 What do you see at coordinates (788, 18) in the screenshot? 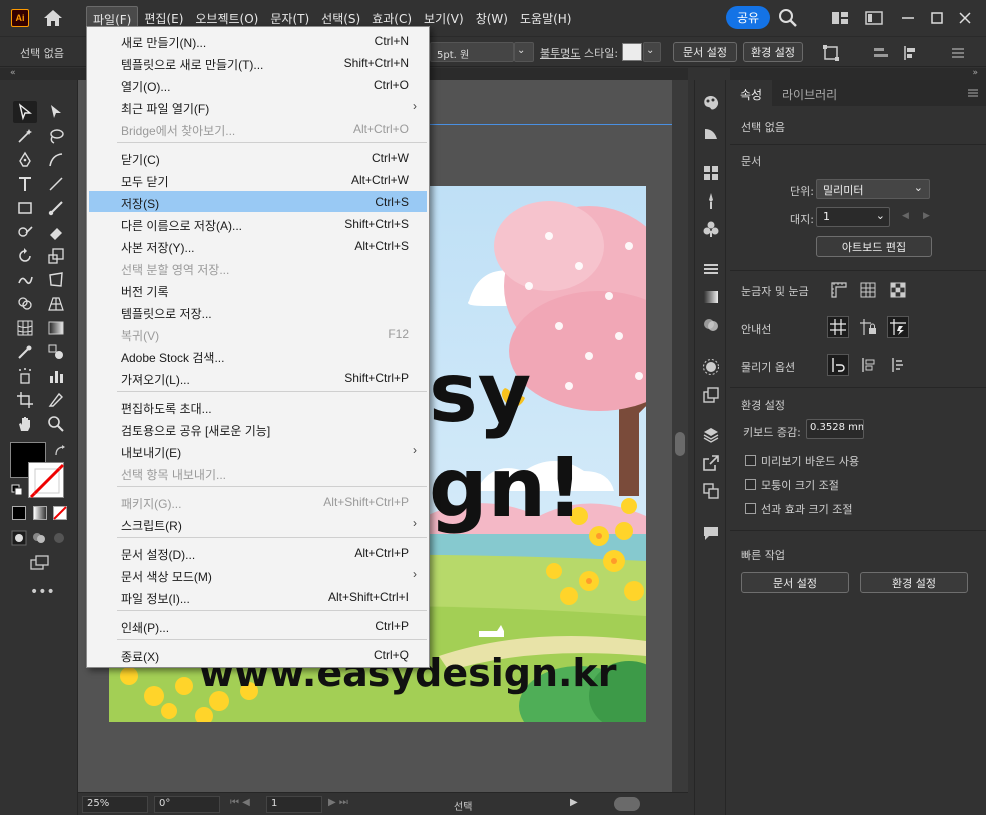
I see `search-icon` at bounding box center [788, 18].